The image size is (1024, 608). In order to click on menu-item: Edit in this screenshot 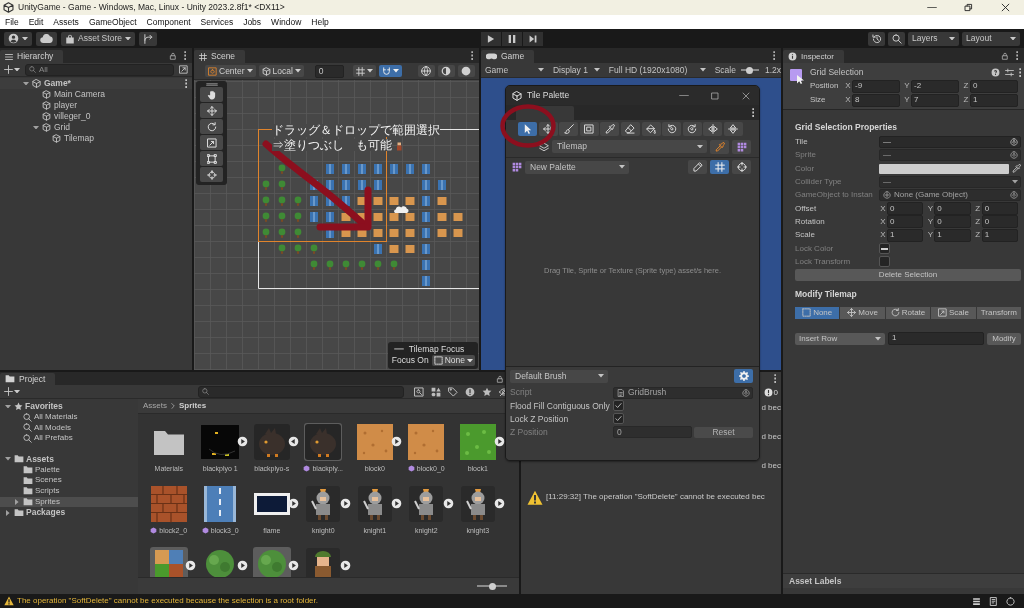, I will do `click(36, 22)`.